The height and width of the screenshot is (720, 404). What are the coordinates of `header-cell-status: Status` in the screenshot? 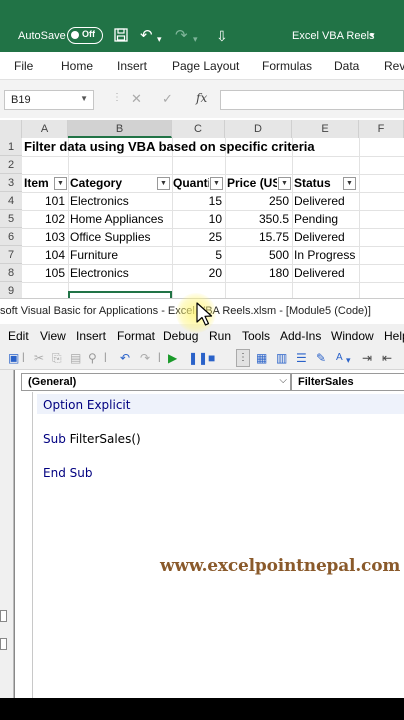 It's located at (318, 183).